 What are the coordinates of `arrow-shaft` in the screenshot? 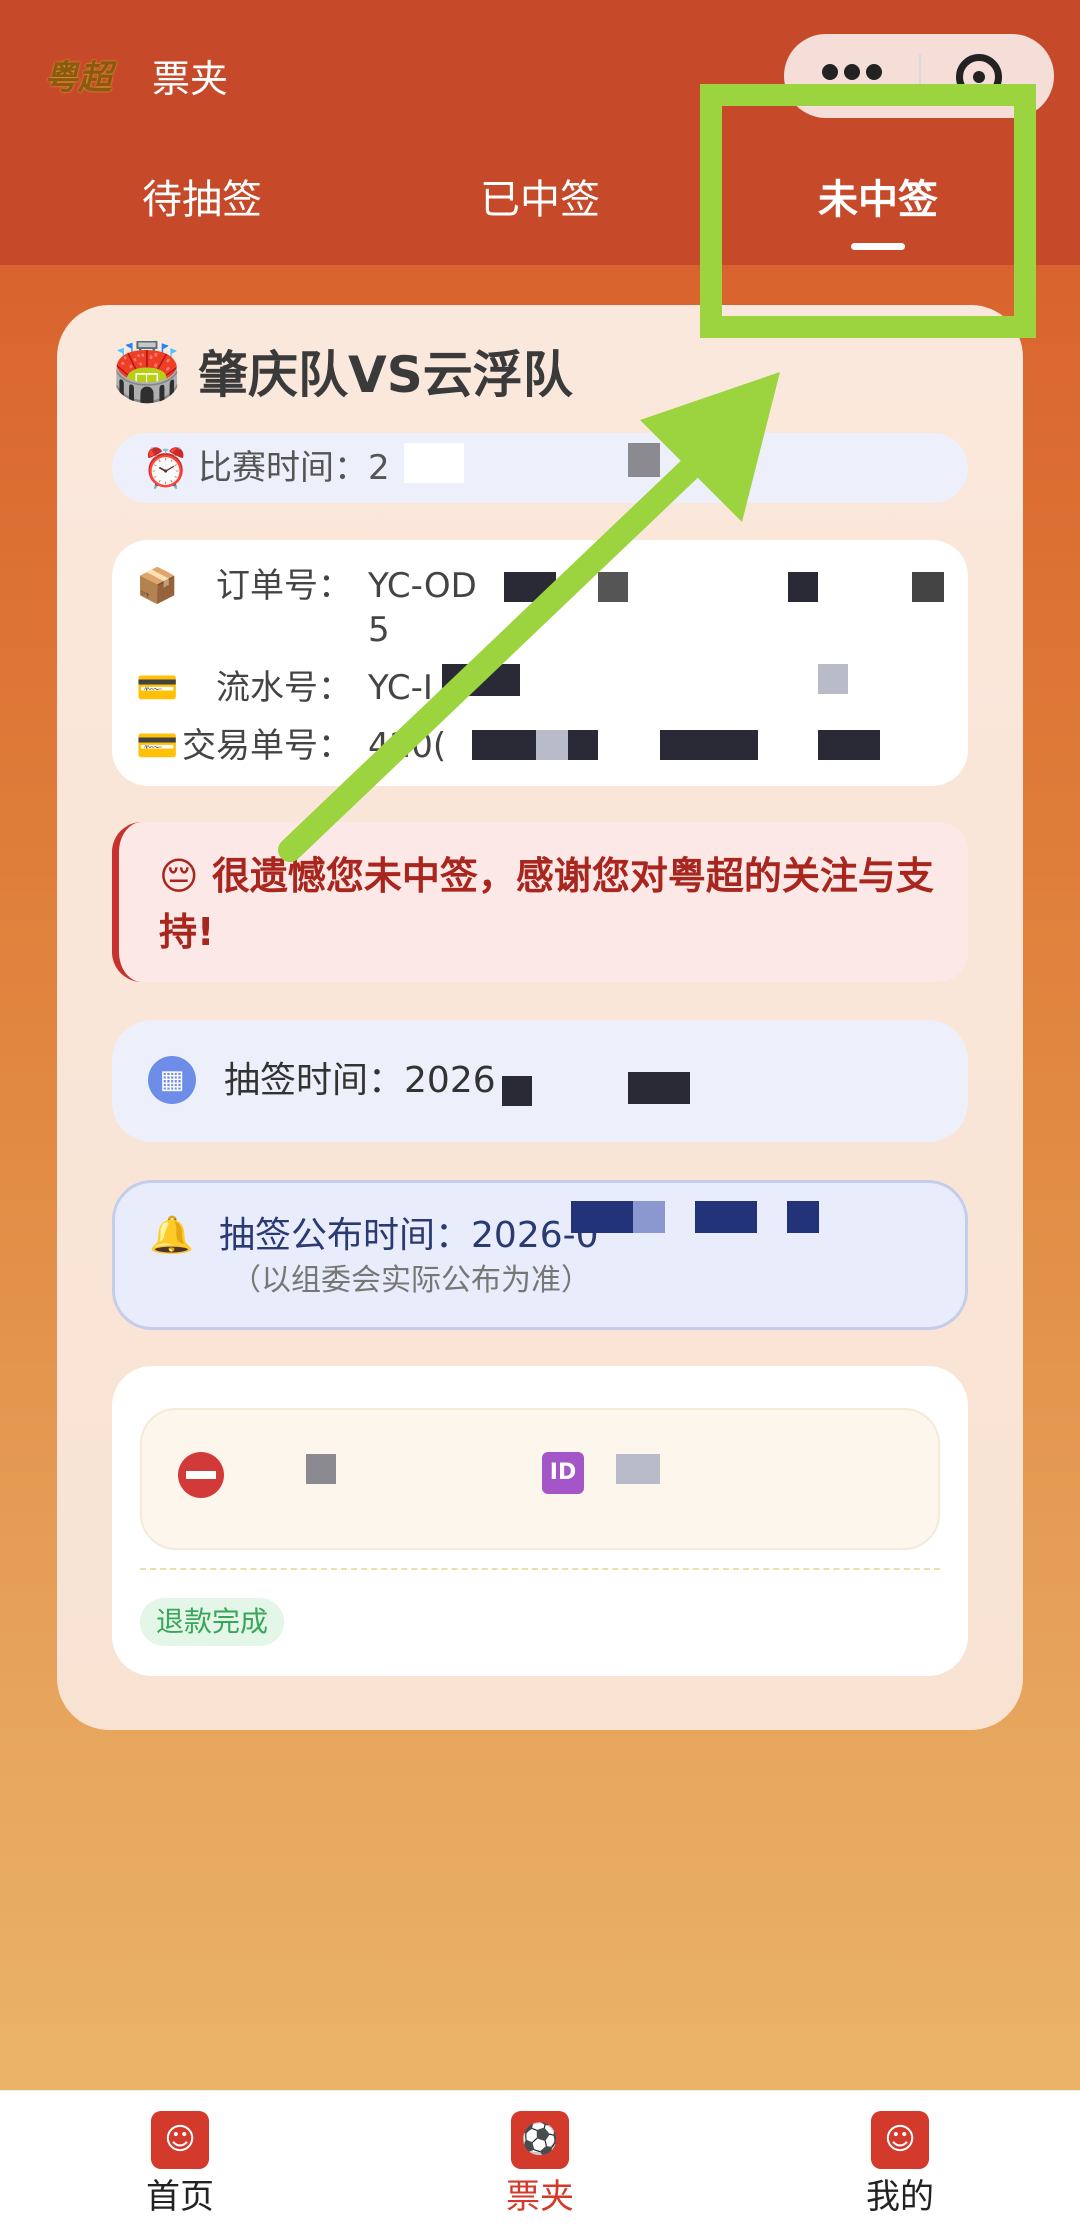 It's located at (505, 645).